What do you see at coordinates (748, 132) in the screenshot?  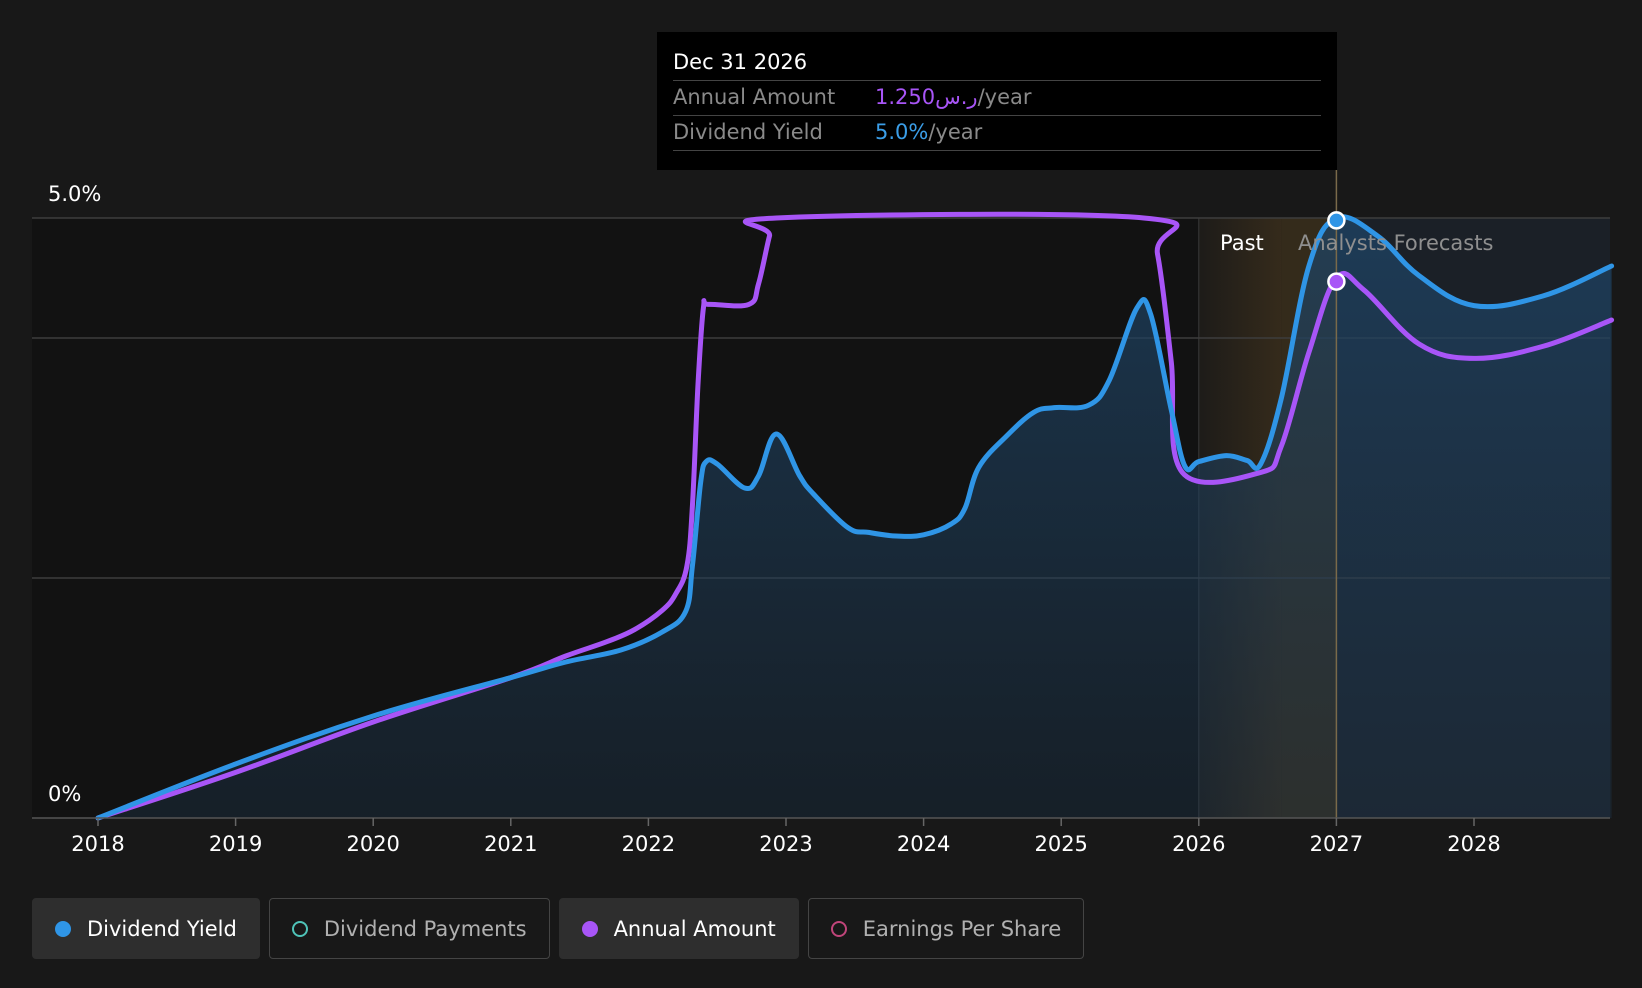 I see `tooltip-label: Dividend Yield` at bounding box center [748, 132].